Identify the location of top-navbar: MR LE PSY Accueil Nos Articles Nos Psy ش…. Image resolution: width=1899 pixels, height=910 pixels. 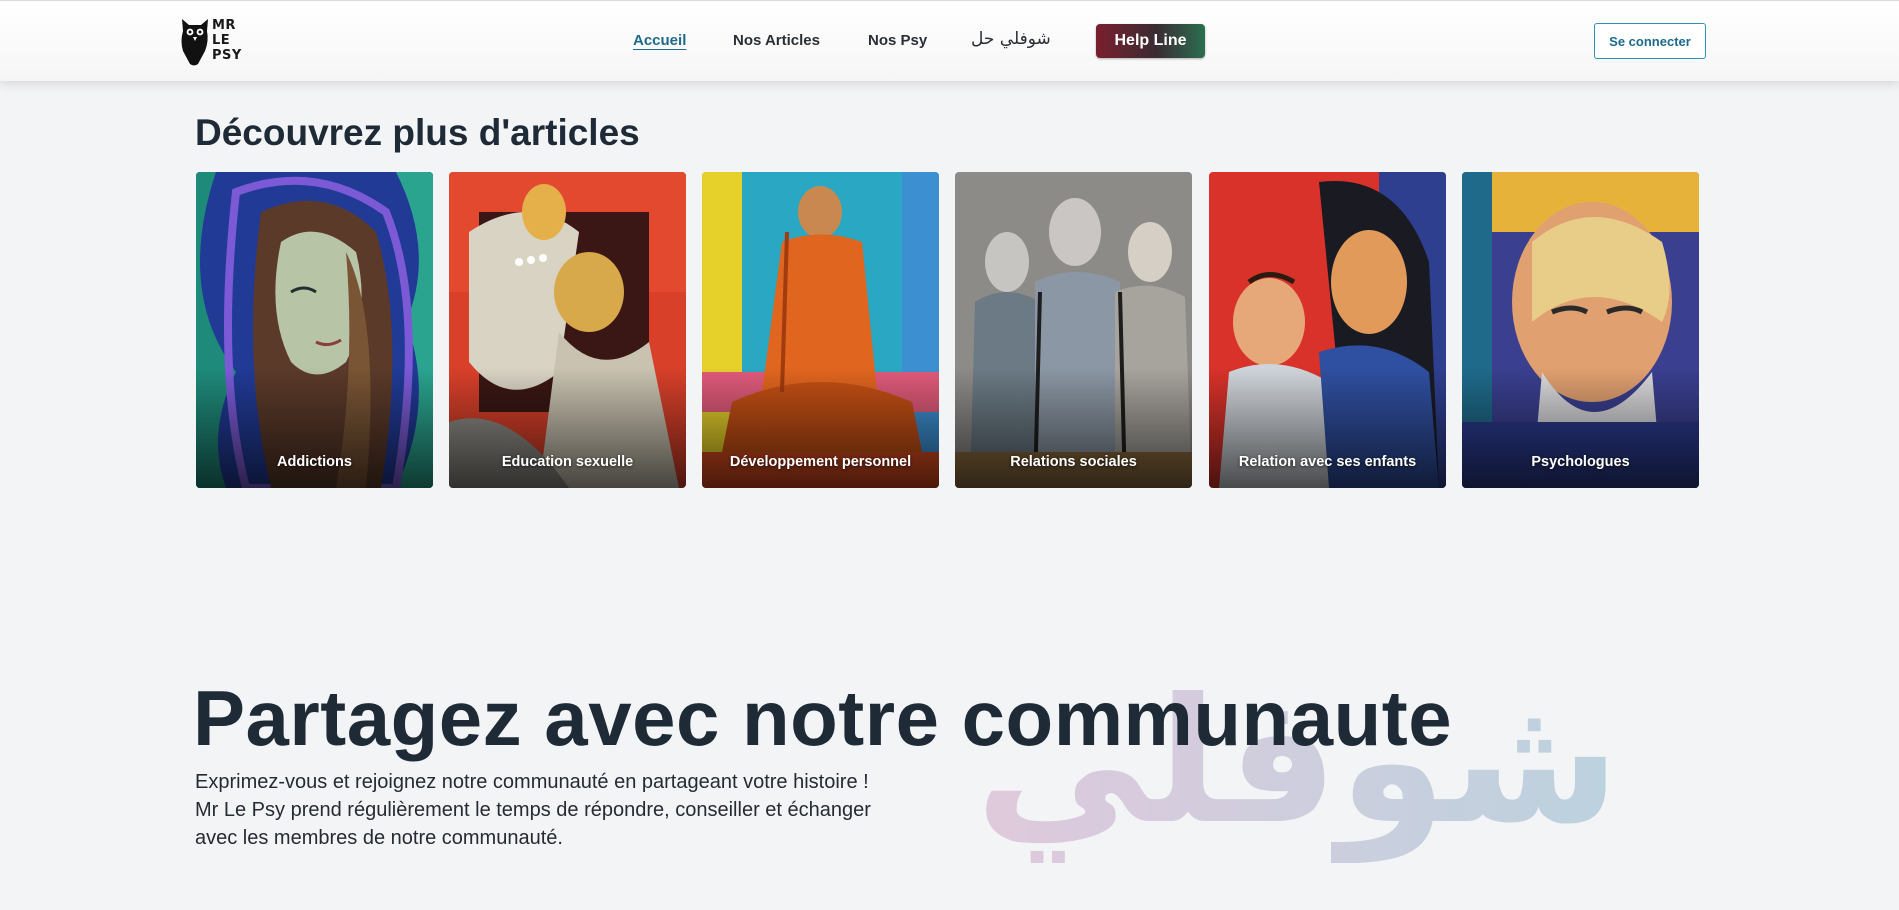
(949, 40).